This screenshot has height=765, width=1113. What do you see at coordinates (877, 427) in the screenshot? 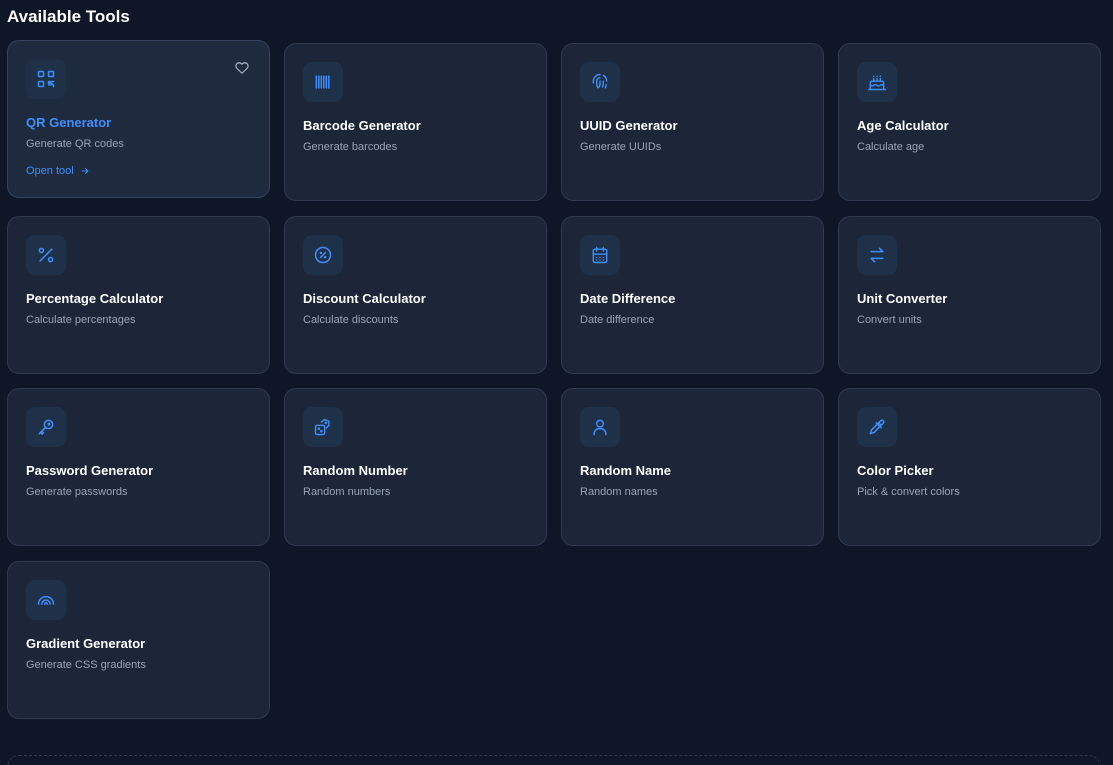
I see `eyedropper-icon` at bounding box center [877, 427].